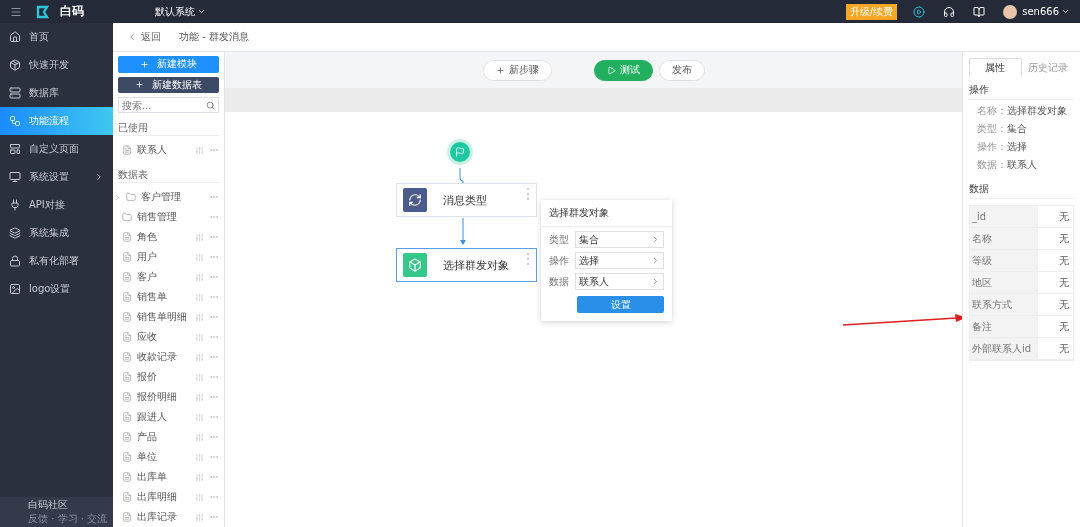  What do you see at coordinates (168, 257) in the screenshot?
I see `table-list-item: 用户` at bounding box center [168, 257].